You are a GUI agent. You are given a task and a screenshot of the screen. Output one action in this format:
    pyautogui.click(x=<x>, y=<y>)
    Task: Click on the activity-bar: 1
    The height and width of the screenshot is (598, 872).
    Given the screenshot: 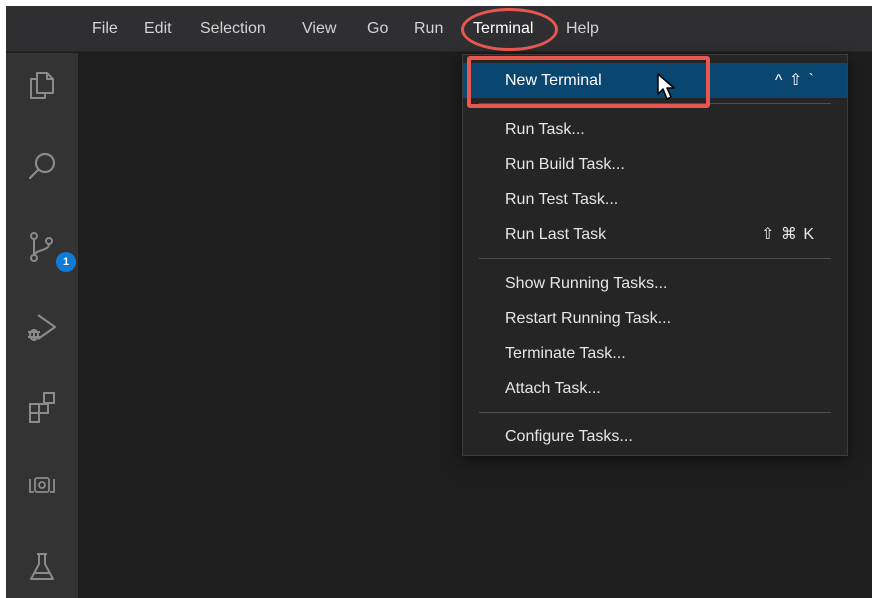 What is the action you would take?
    pyautogui.click(x=42, y=325)
    